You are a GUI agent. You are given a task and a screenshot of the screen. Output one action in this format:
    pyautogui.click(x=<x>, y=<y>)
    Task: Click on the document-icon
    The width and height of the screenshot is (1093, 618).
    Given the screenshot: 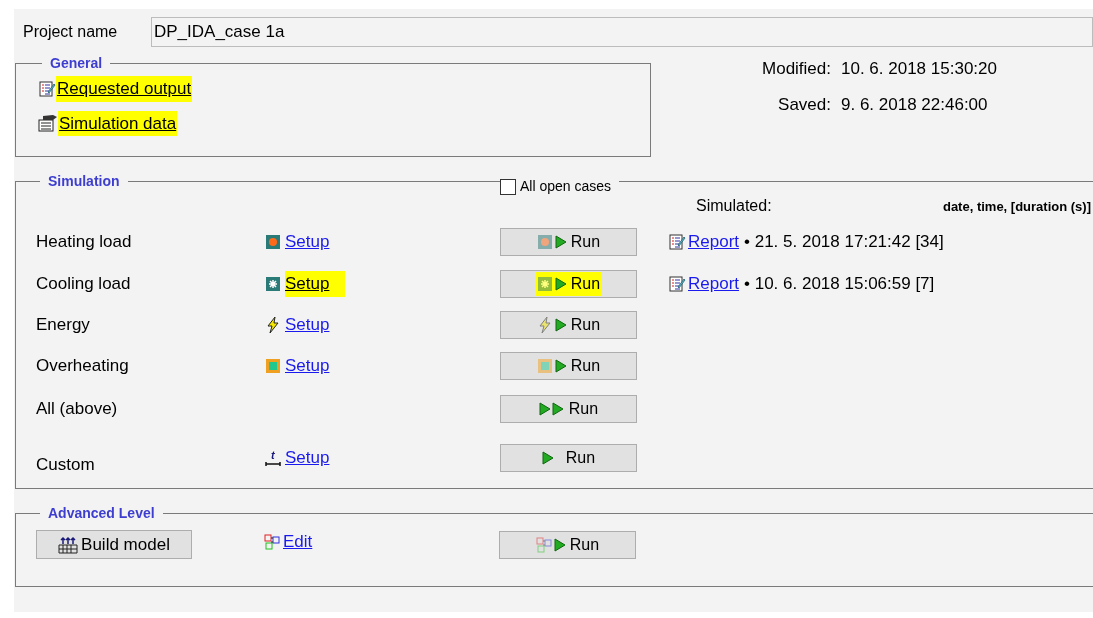 What is the action you would take?
    pyautogui.click(x=47, y=88)
    